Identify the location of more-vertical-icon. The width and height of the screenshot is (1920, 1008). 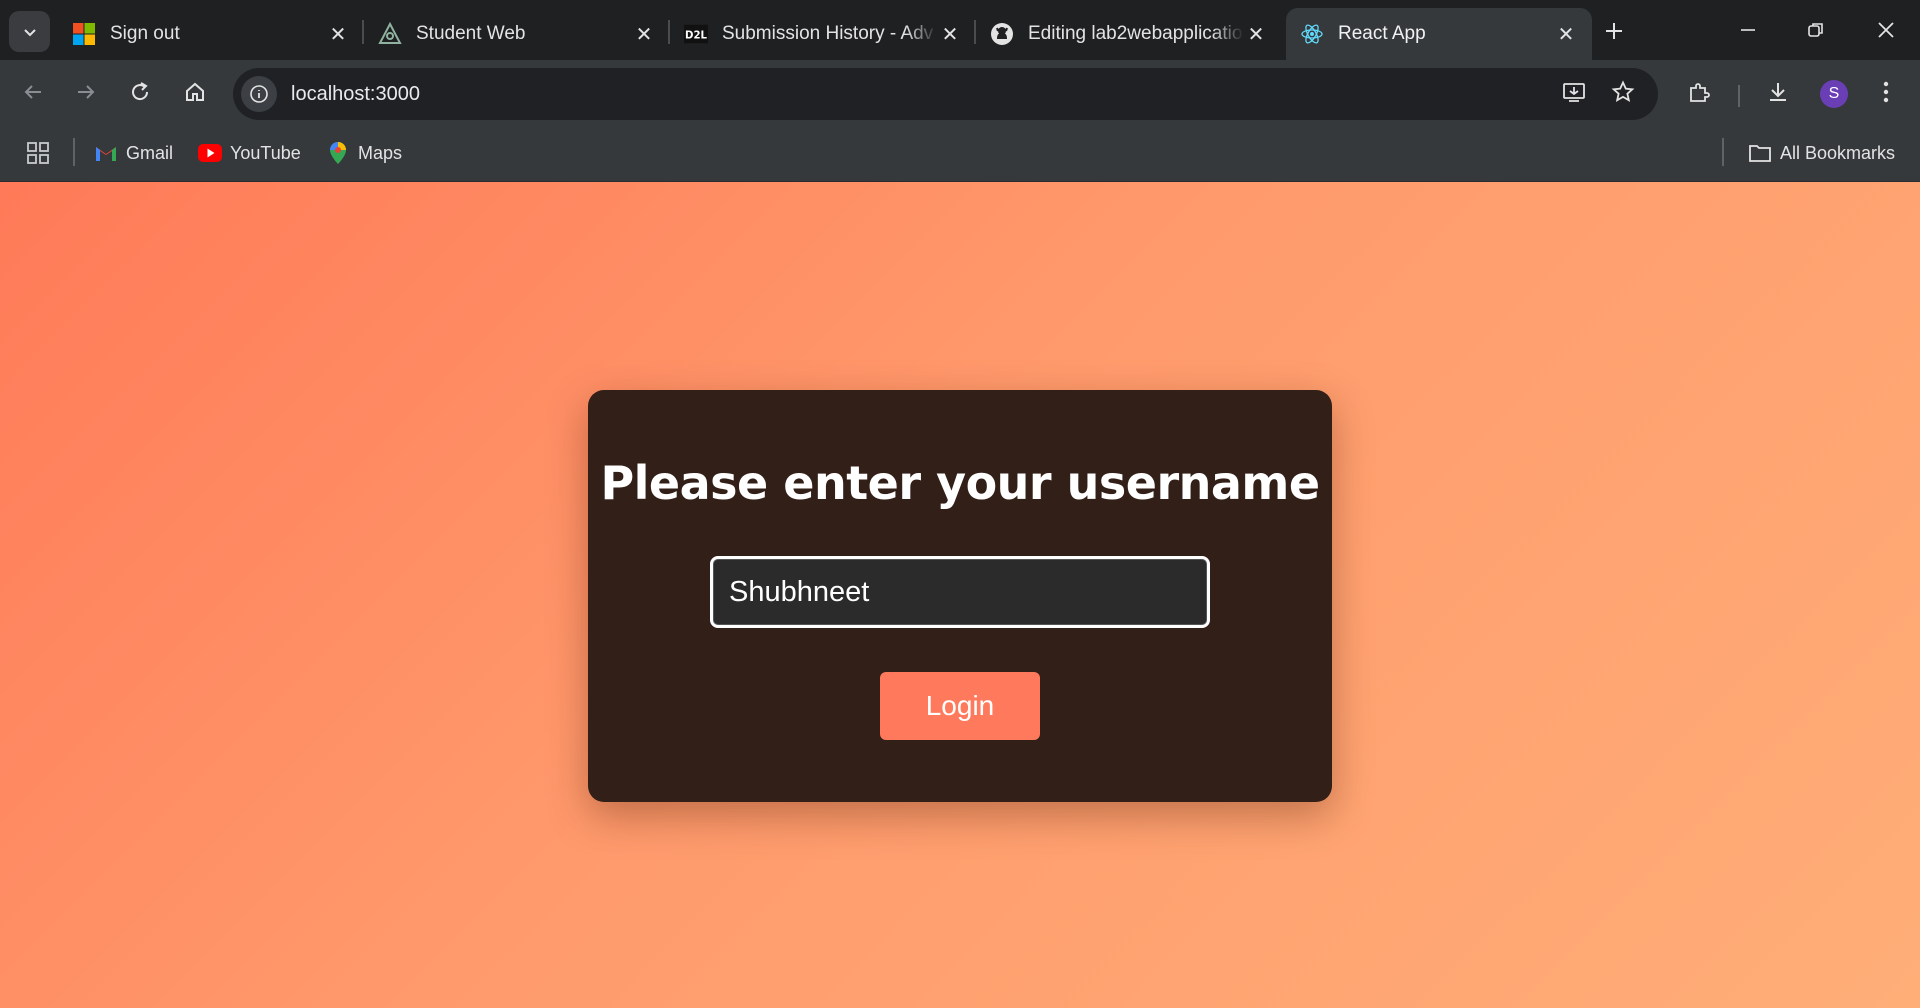
(1886, 92).